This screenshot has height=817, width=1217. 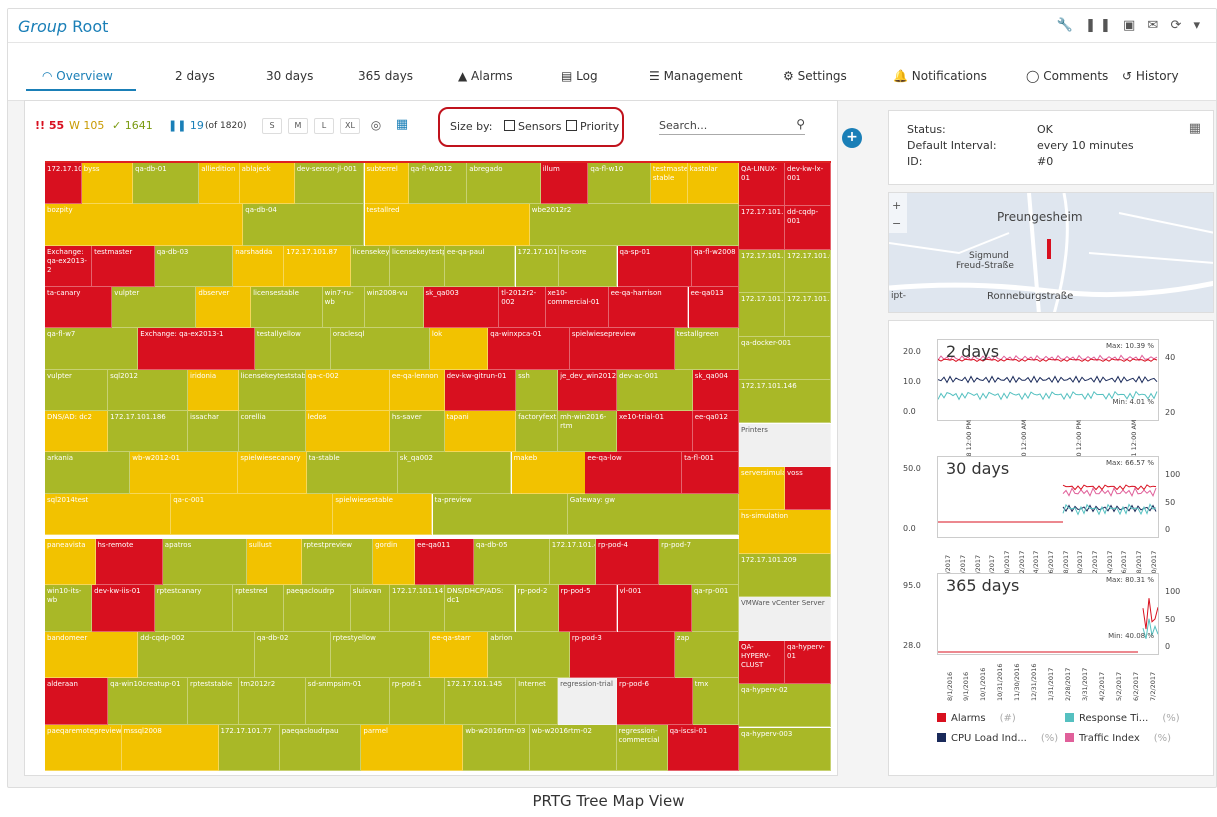 What do you see at coordinates (196, 655) in the screenshot?
I see `treemap-tile: dd-cqdp-002` at bounding box center [196, 655].